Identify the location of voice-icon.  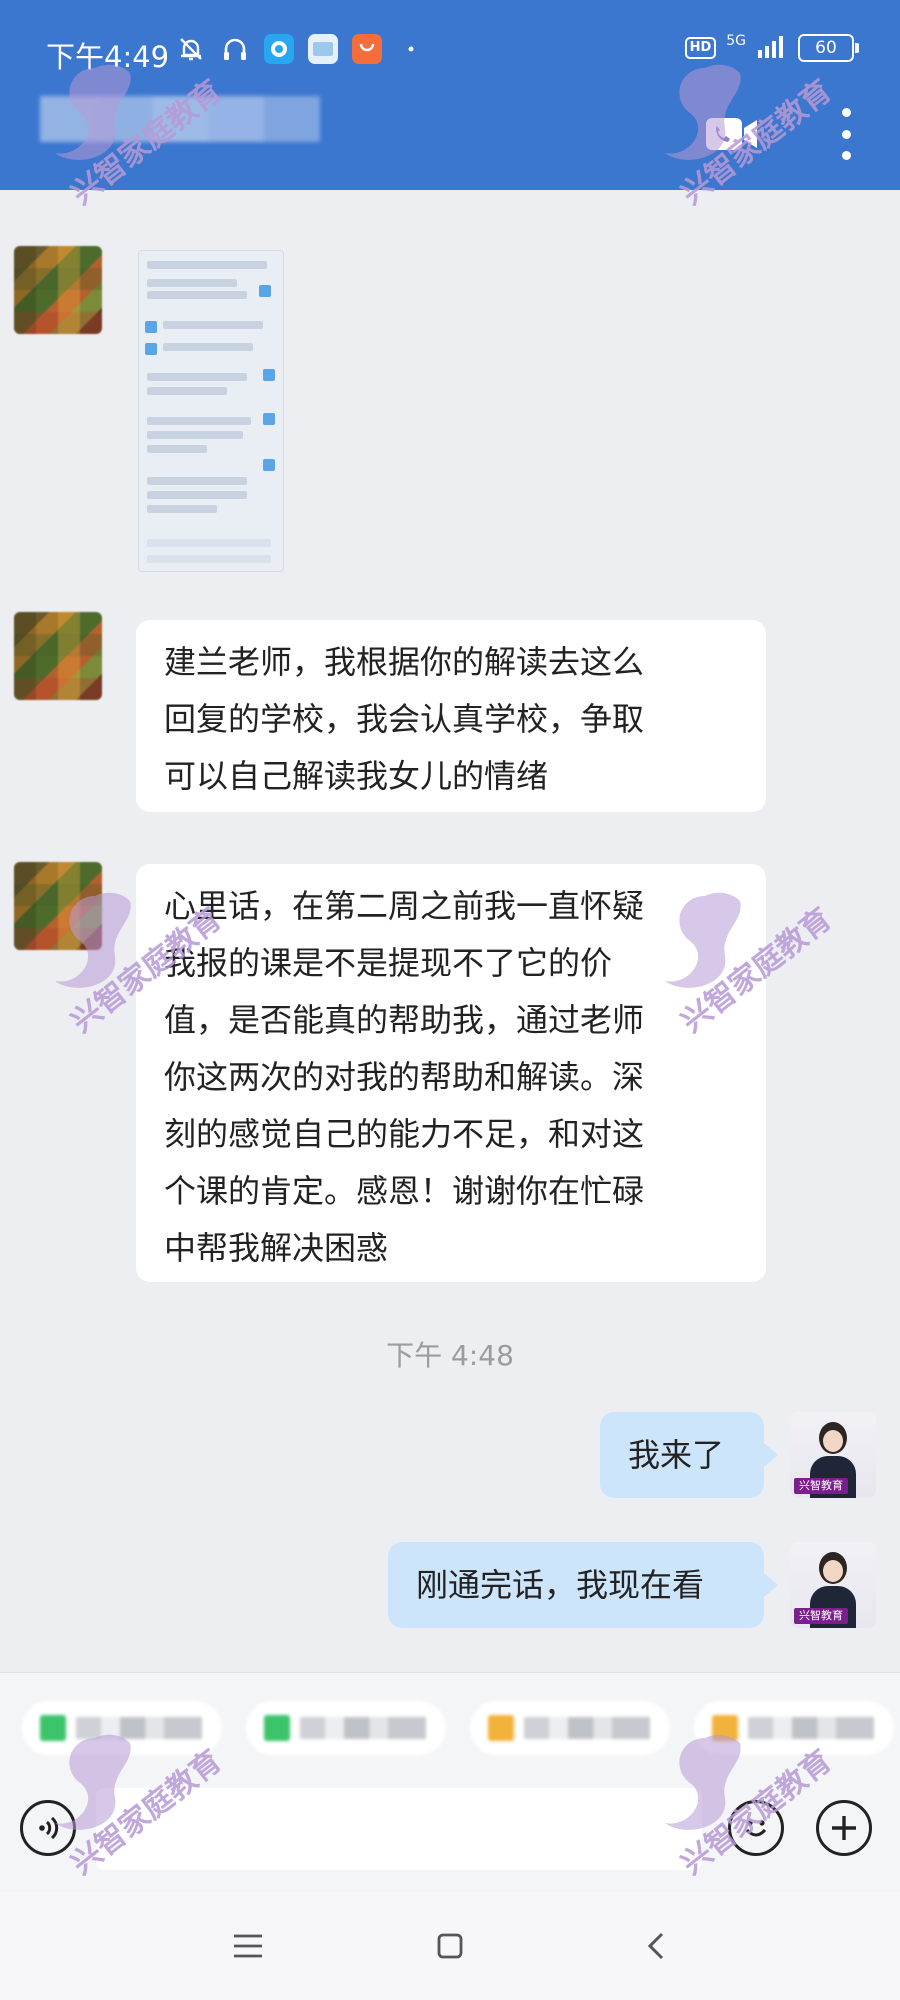
(49, 1828).